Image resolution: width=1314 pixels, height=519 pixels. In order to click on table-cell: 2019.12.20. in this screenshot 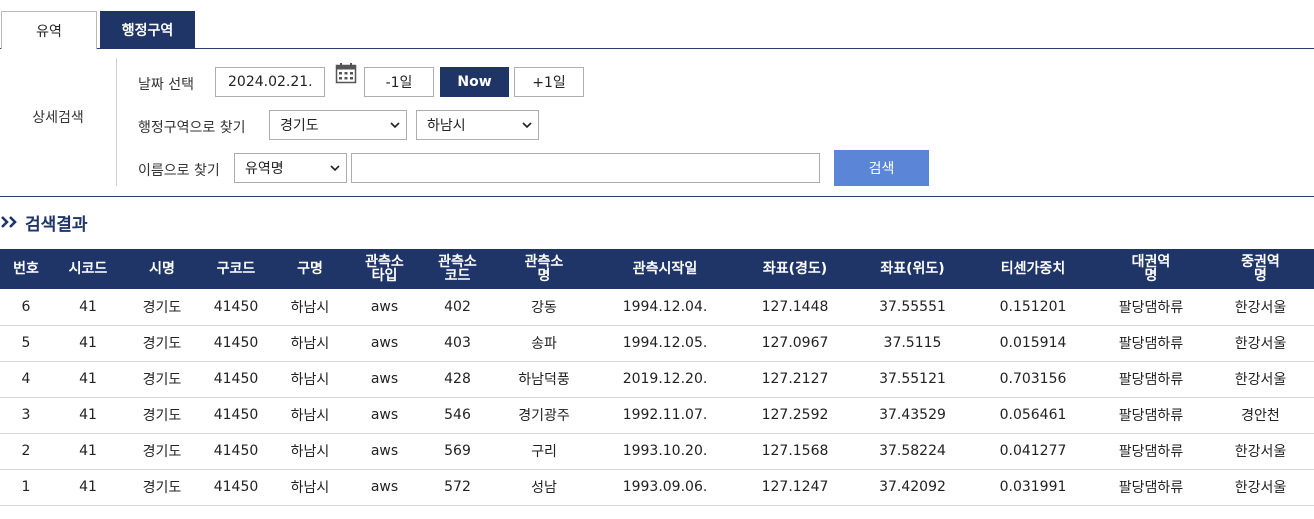, I will do `click(665, 379)`.